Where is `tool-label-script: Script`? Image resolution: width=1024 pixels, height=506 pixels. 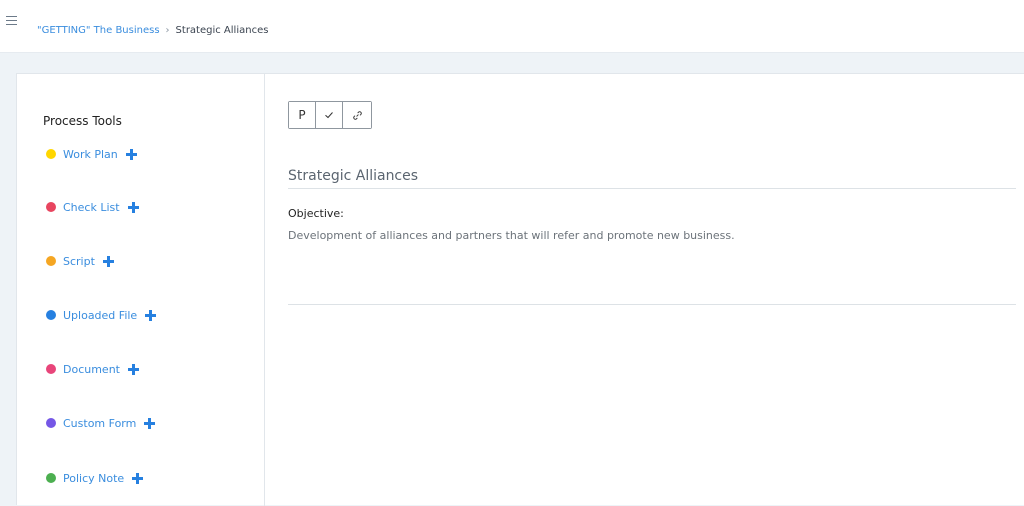 tool-label-script: Script is located at coordinates (79, 261).